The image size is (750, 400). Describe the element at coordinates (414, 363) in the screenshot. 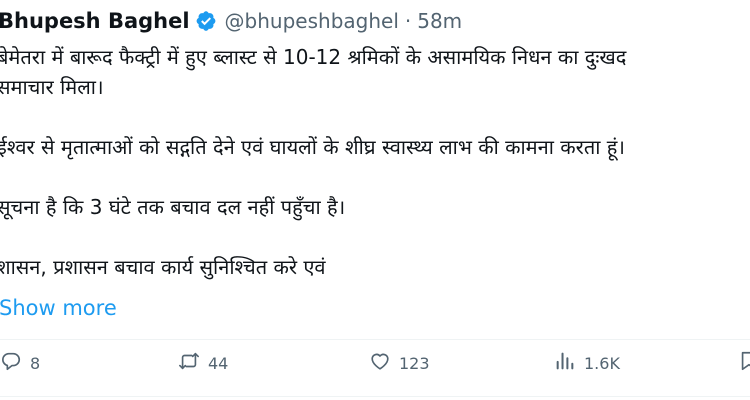

I see `like-count: 123` at that location.